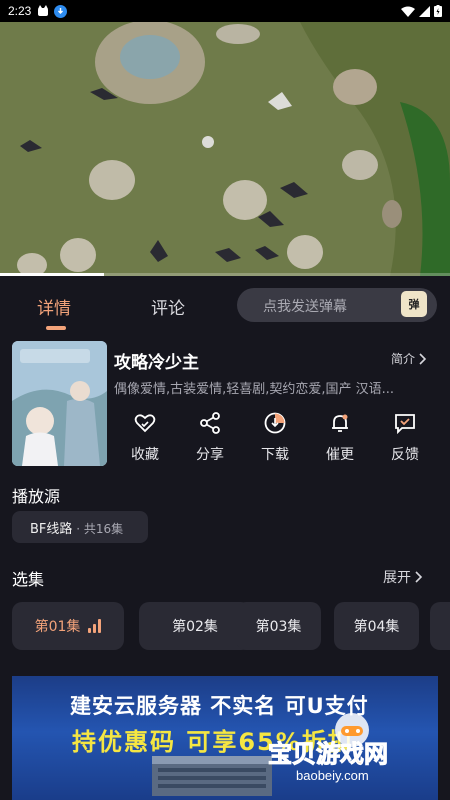 This screenshot has height=800, width=450. I want to click on episode-item-03: 第03集, so click(278, 626).